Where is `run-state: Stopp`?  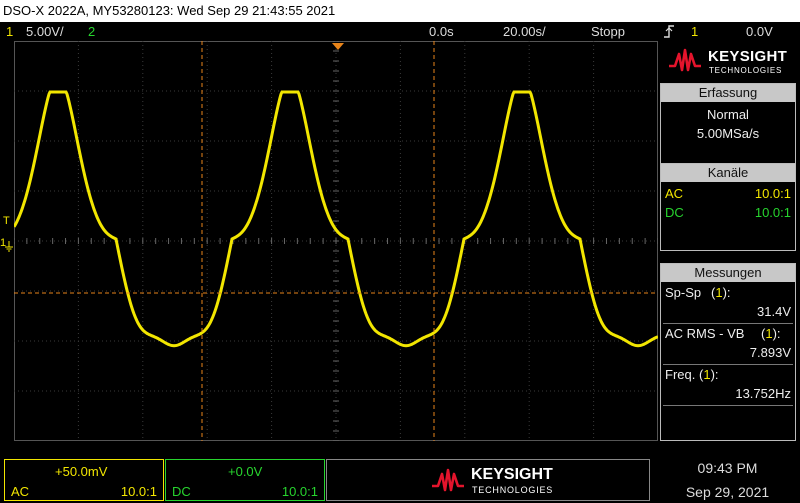
run-state: Stopp is located at coordinates (608, 31).